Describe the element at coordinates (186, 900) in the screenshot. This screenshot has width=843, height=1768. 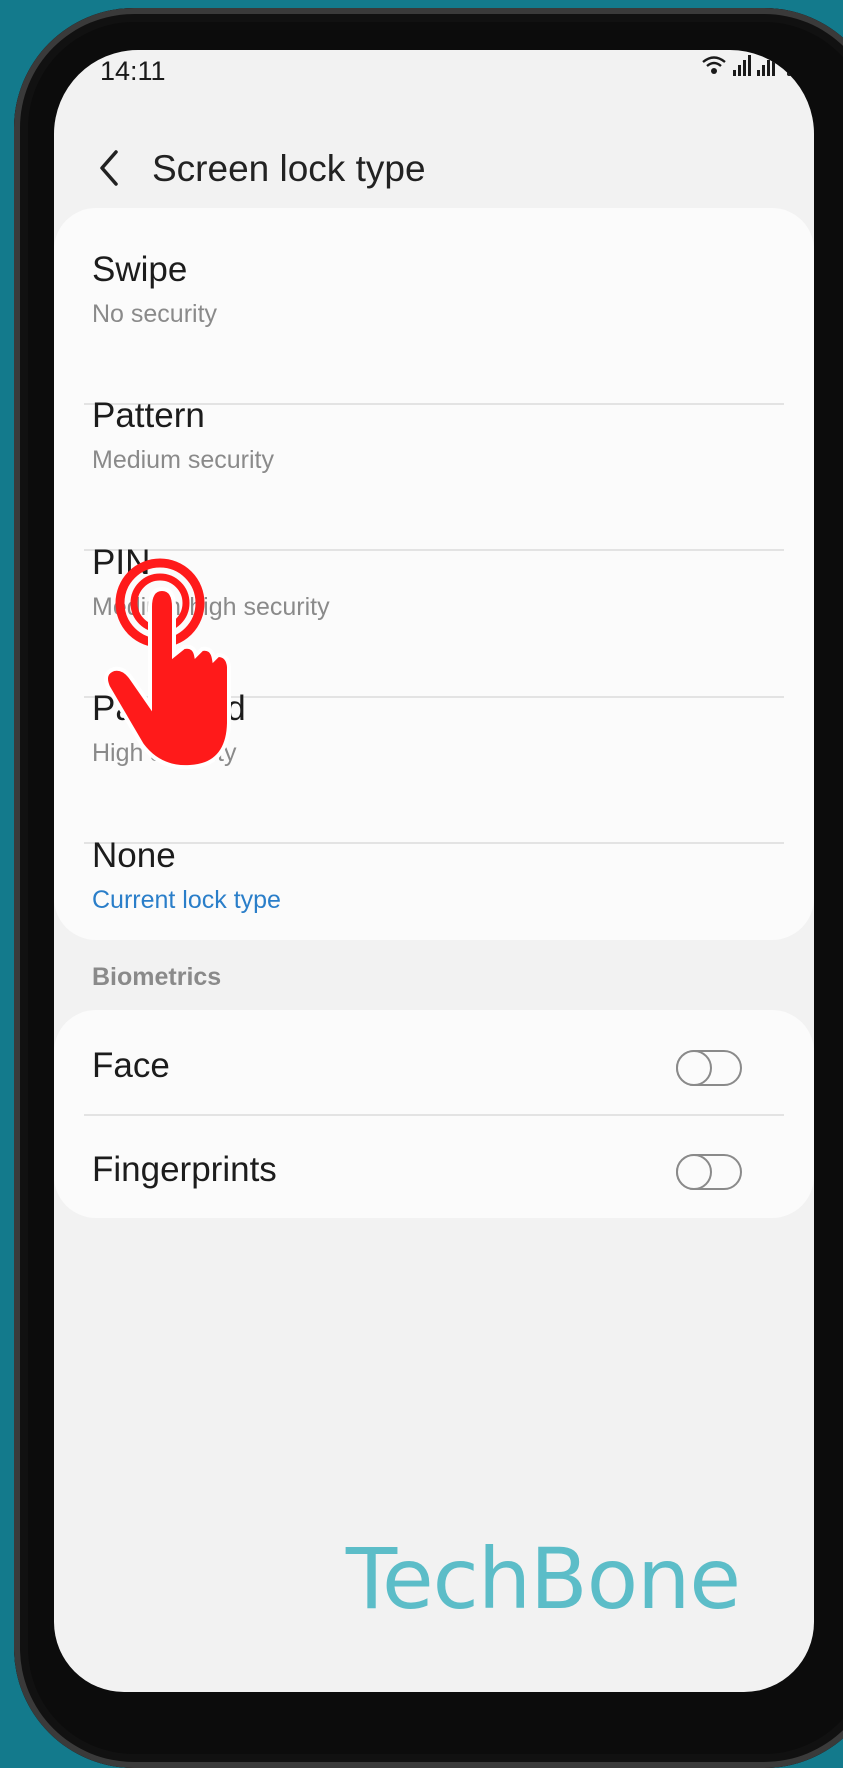
I see `current-lock-type-label: Current lock type` at that location.